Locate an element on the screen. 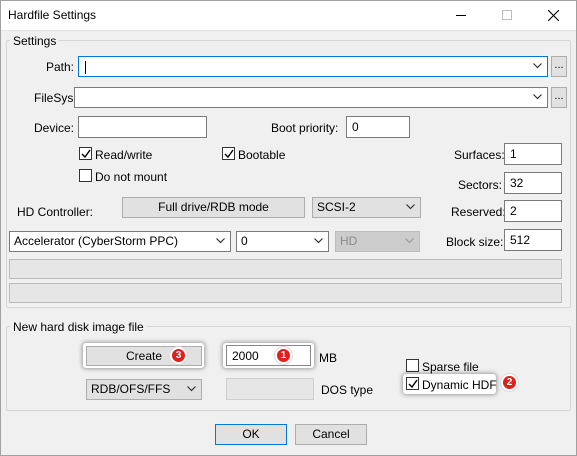 The height and width of the screenshot is (456, 577). reserved-input: 2 is located at coordinates (533, 211).